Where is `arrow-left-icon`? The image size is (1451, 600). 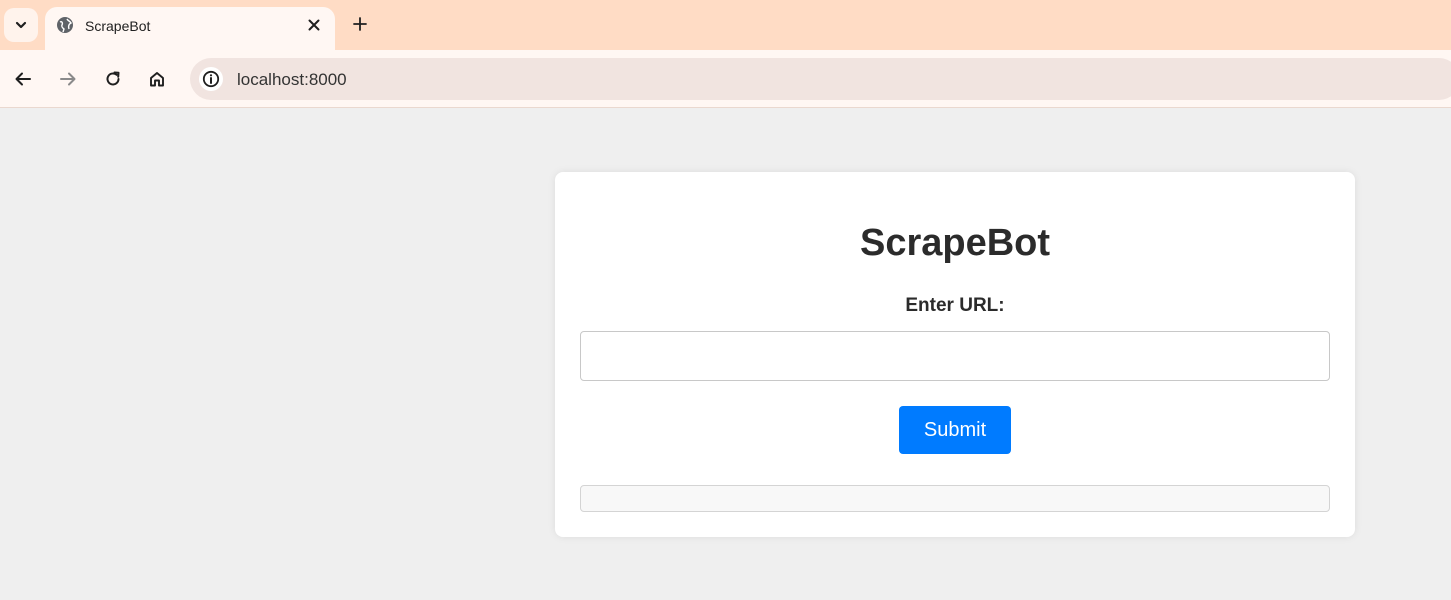 arrow-left-icon is located at coordinates (23, 79).